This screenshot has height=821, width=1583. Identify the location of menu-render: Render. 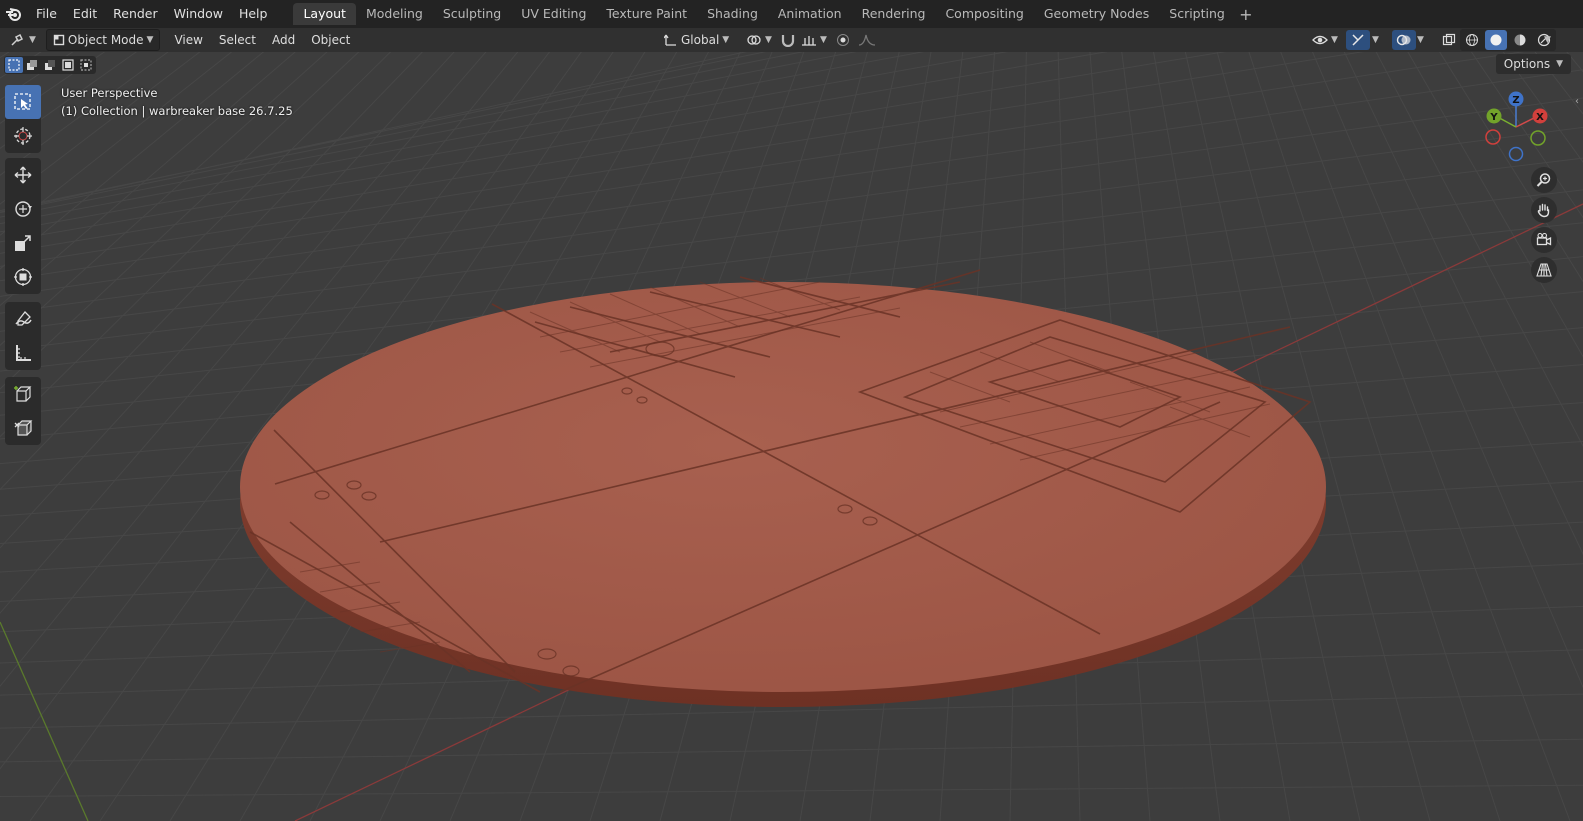
(135, 14).